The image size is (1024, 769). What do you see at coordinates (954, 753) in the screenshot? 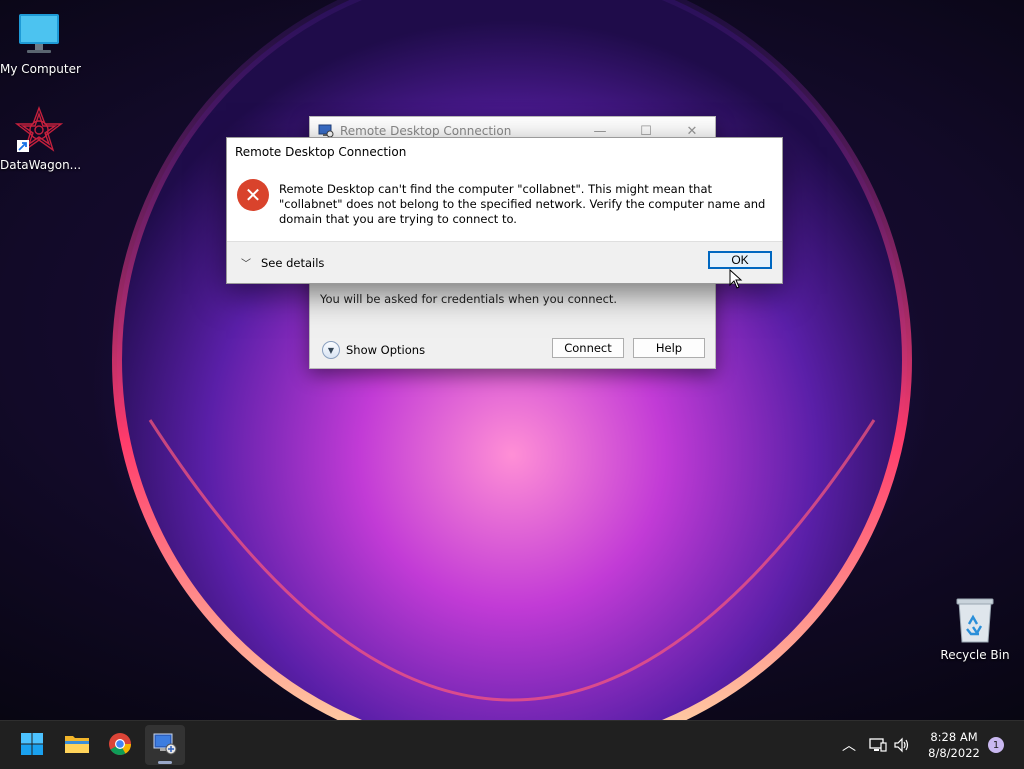
I see `clock-date: 8/8/2022` at bounding box center [954, 753].